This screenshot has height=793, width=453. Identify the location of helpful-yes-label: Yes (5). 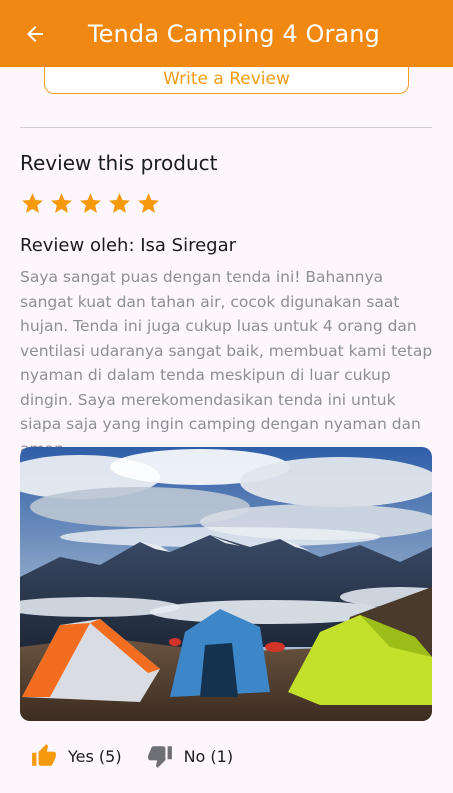
(95, 756).